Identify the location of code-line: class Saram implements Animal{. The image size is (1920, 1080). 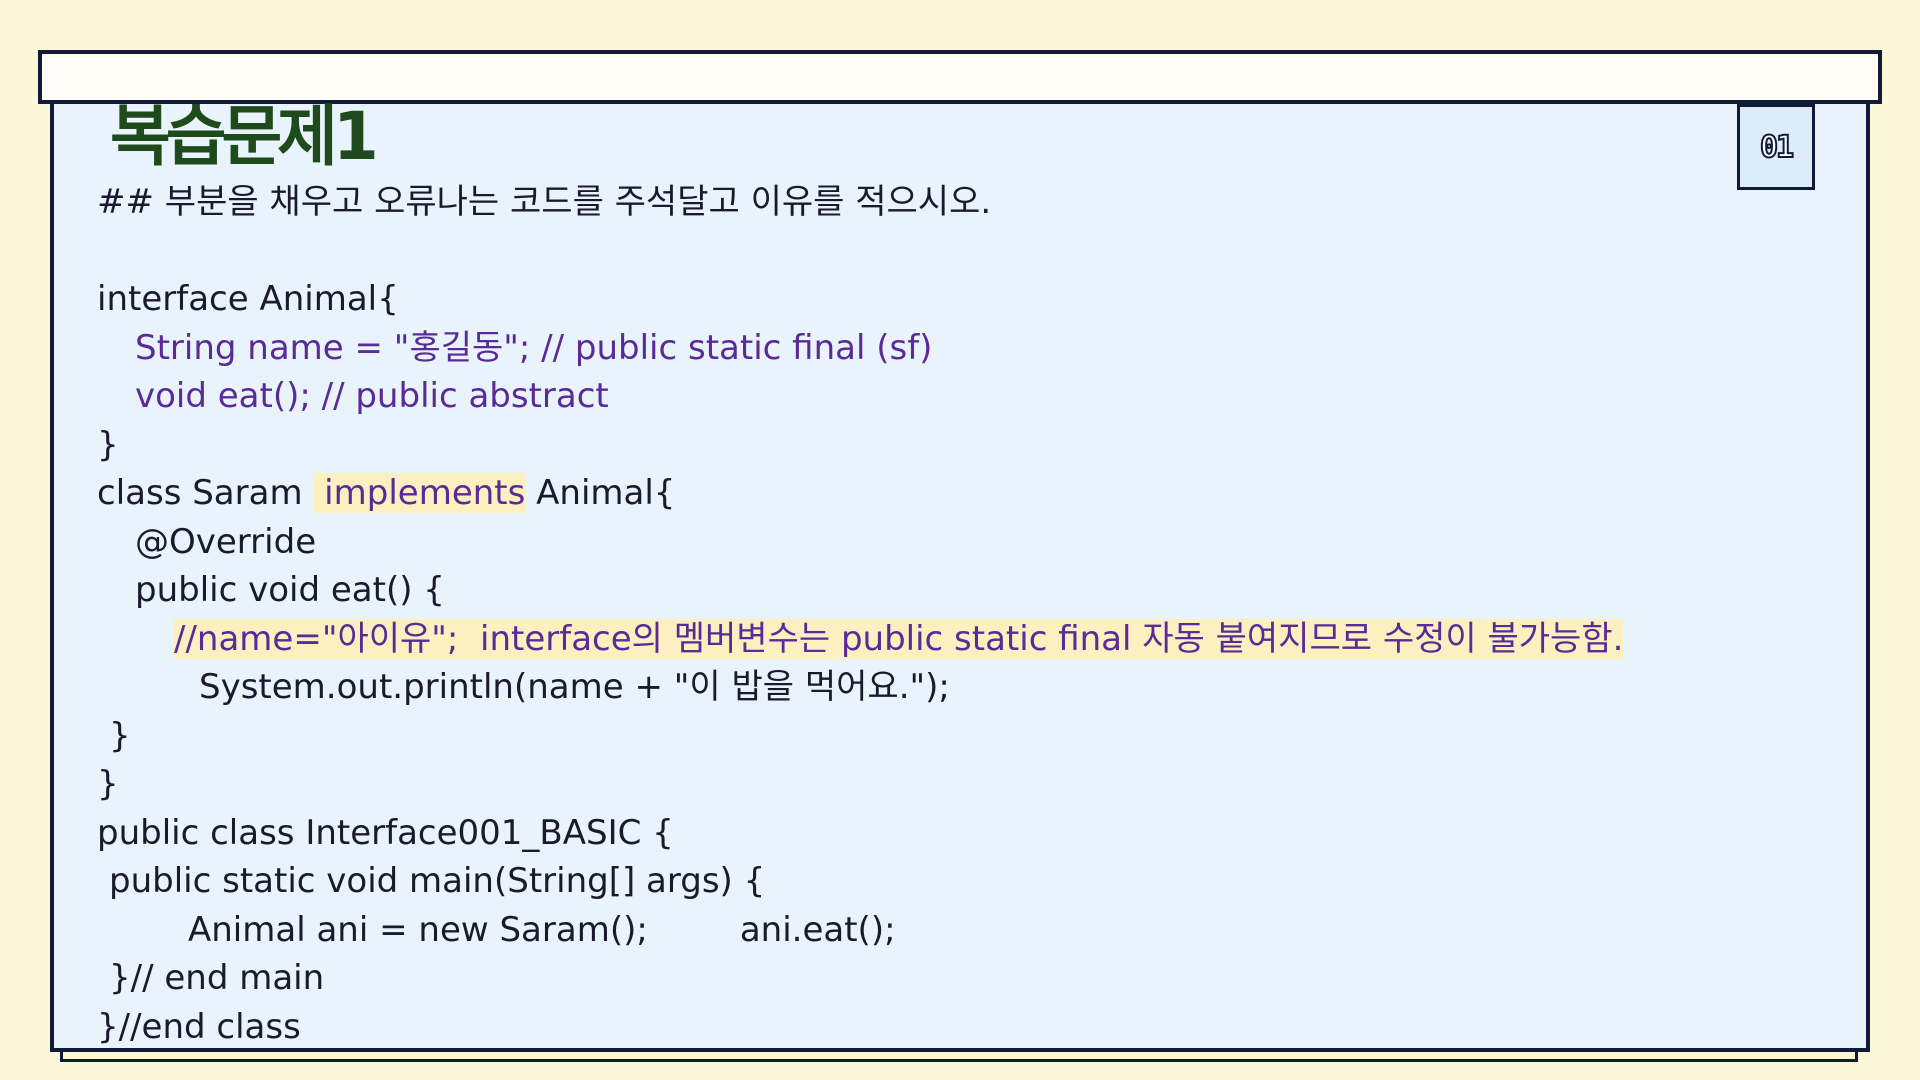
(957, 493).